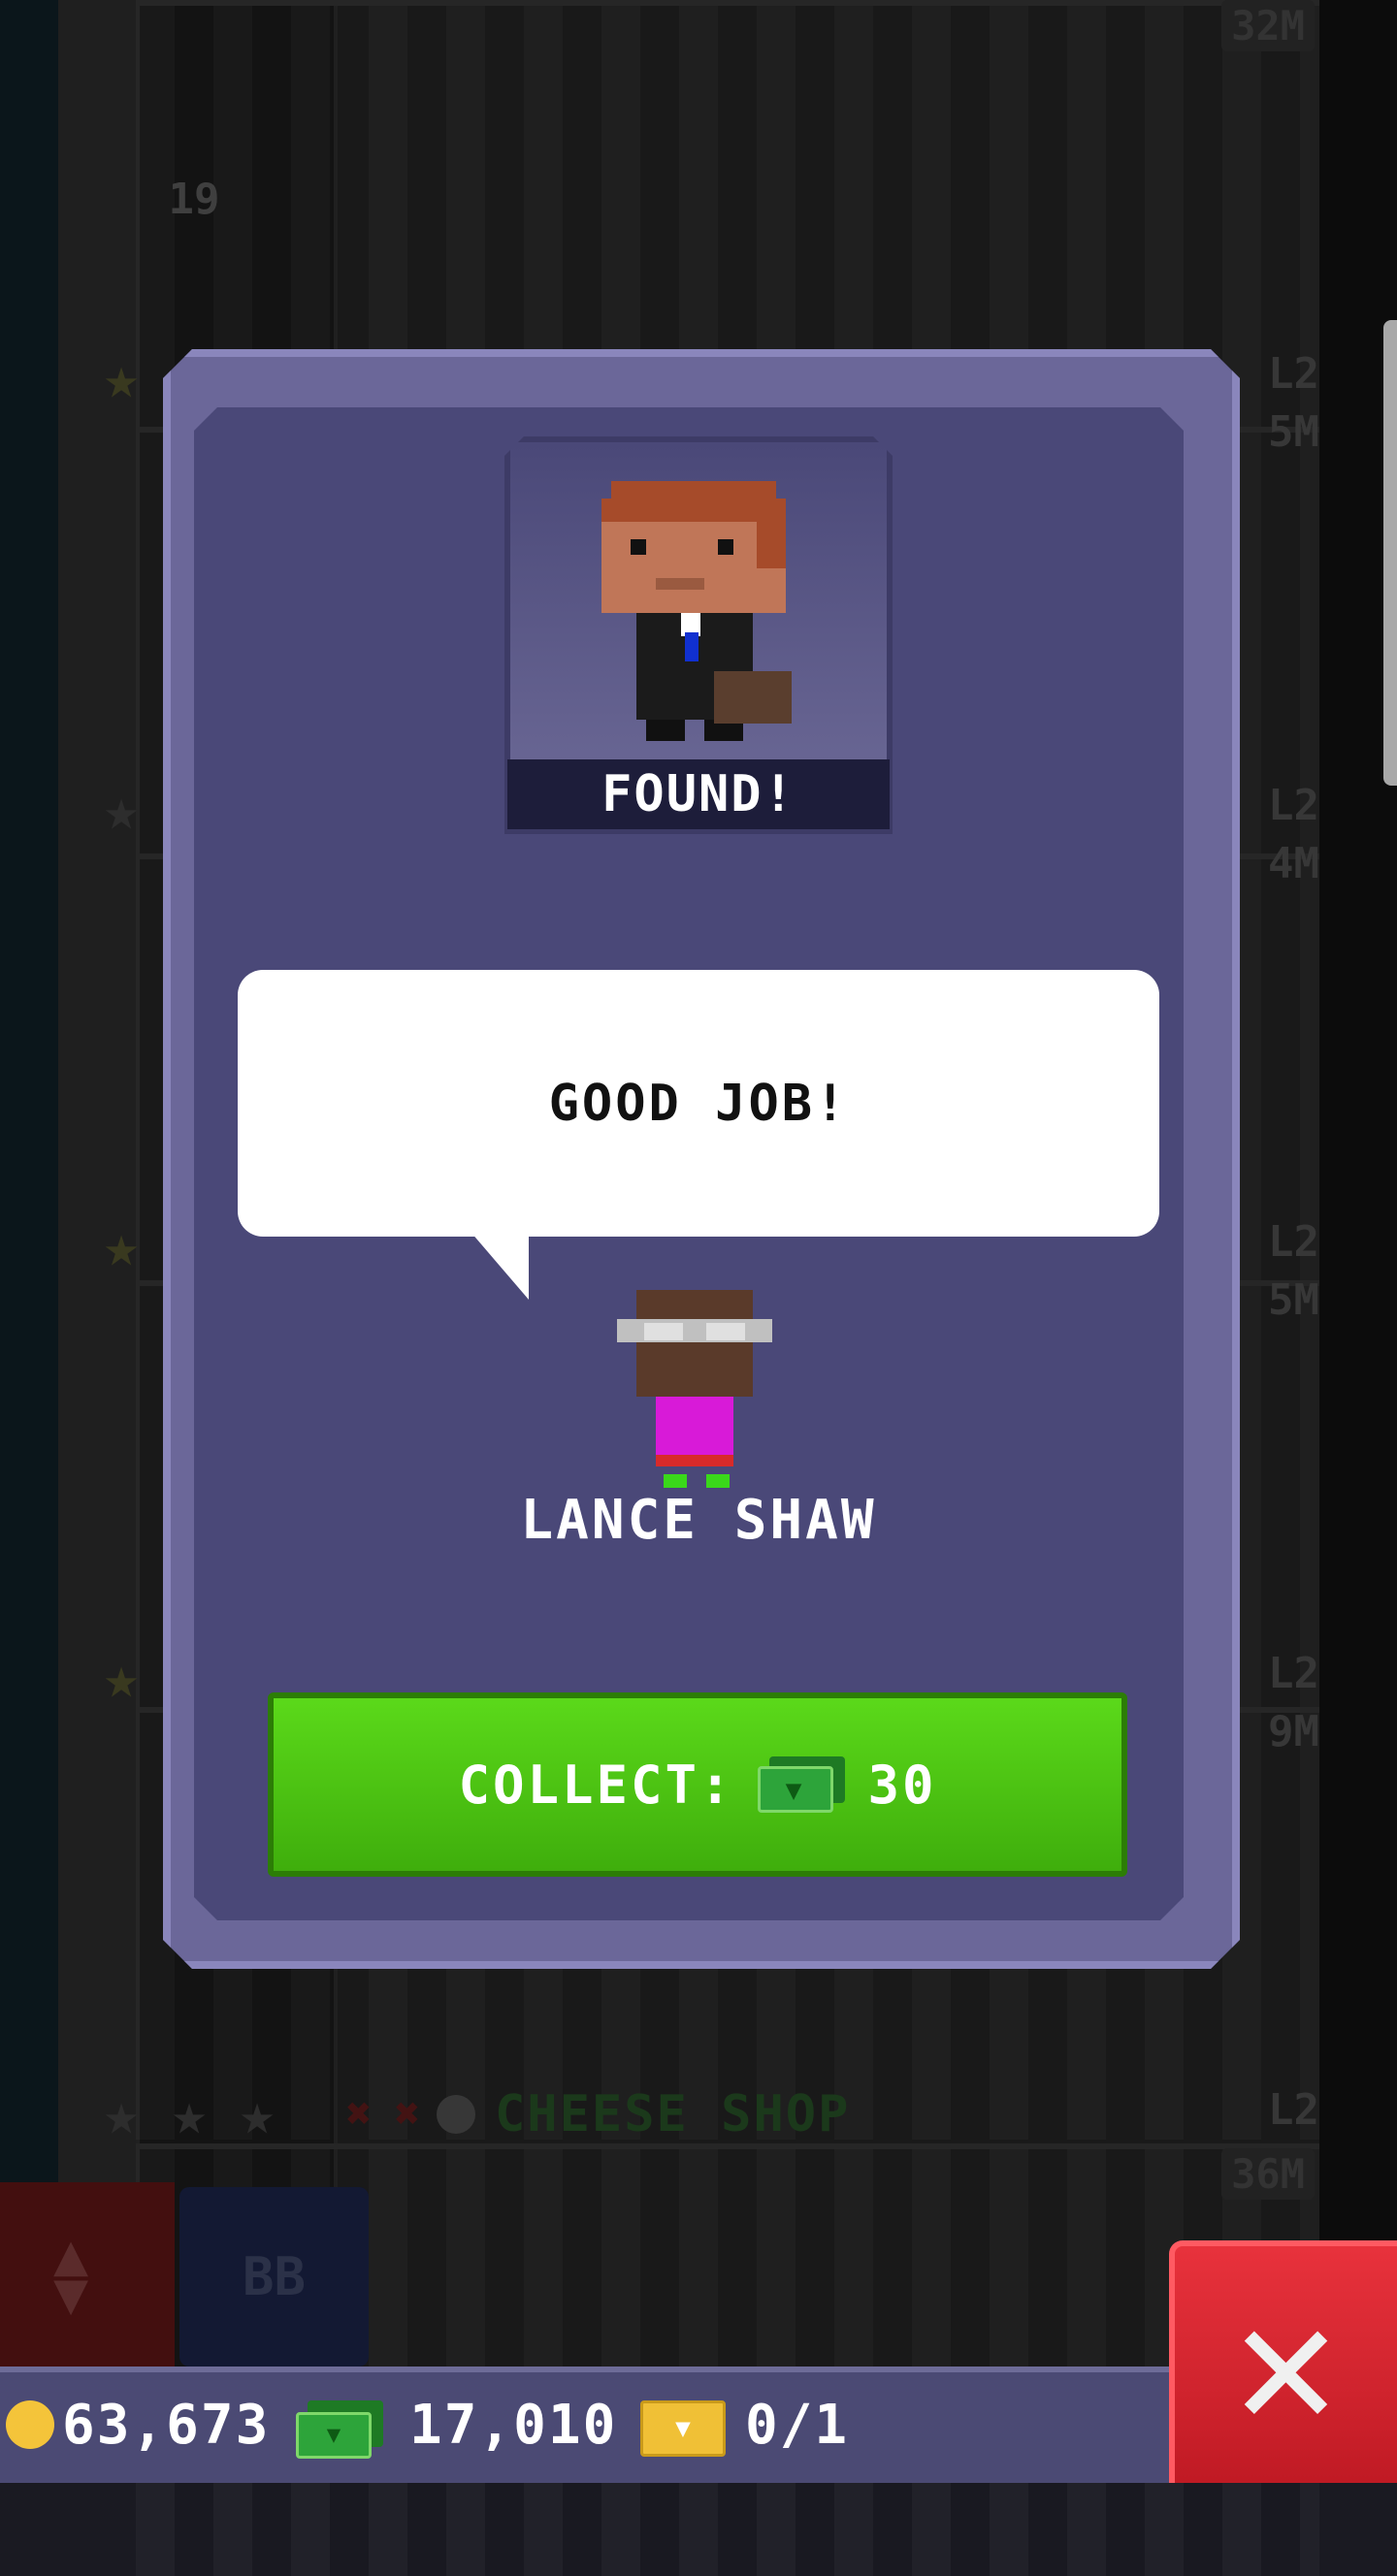 The height and width of the screenshot is (2576, 1397). Describe the element at coordinates (166, 2425) in the screenshot. I see `coin-count: 63,673` at that location.